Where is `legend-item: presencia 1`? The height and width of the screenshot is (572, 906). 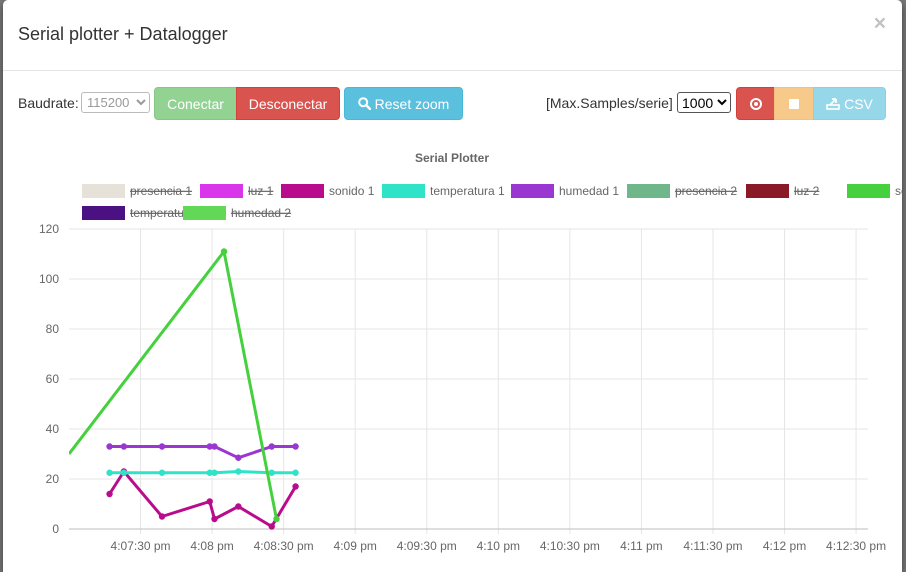 legend-item: presencia 1 is located at coordinates (137, 191).